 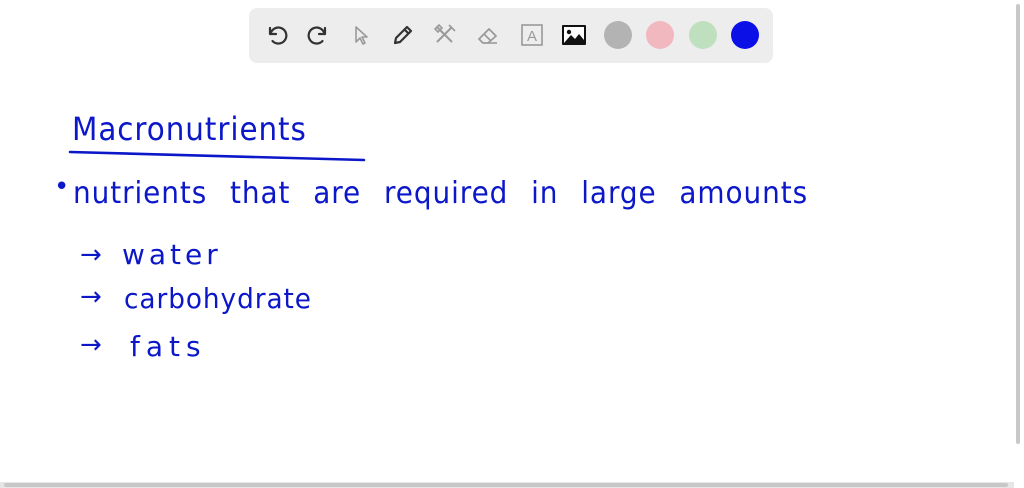 I want to click on pen-tool-button, so click(x=403, y=35).